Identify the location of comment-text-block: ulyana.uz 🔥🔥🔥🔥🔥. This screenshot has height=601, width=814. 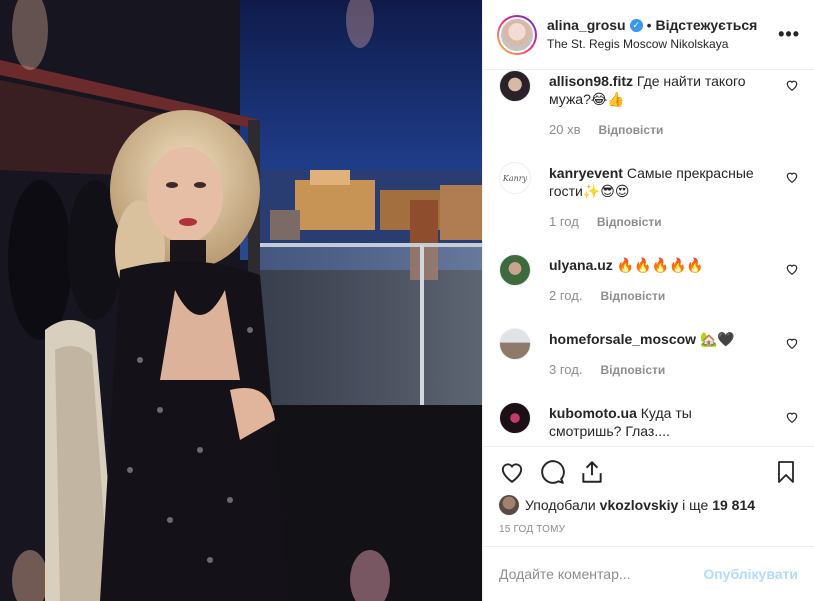
(654, 265).